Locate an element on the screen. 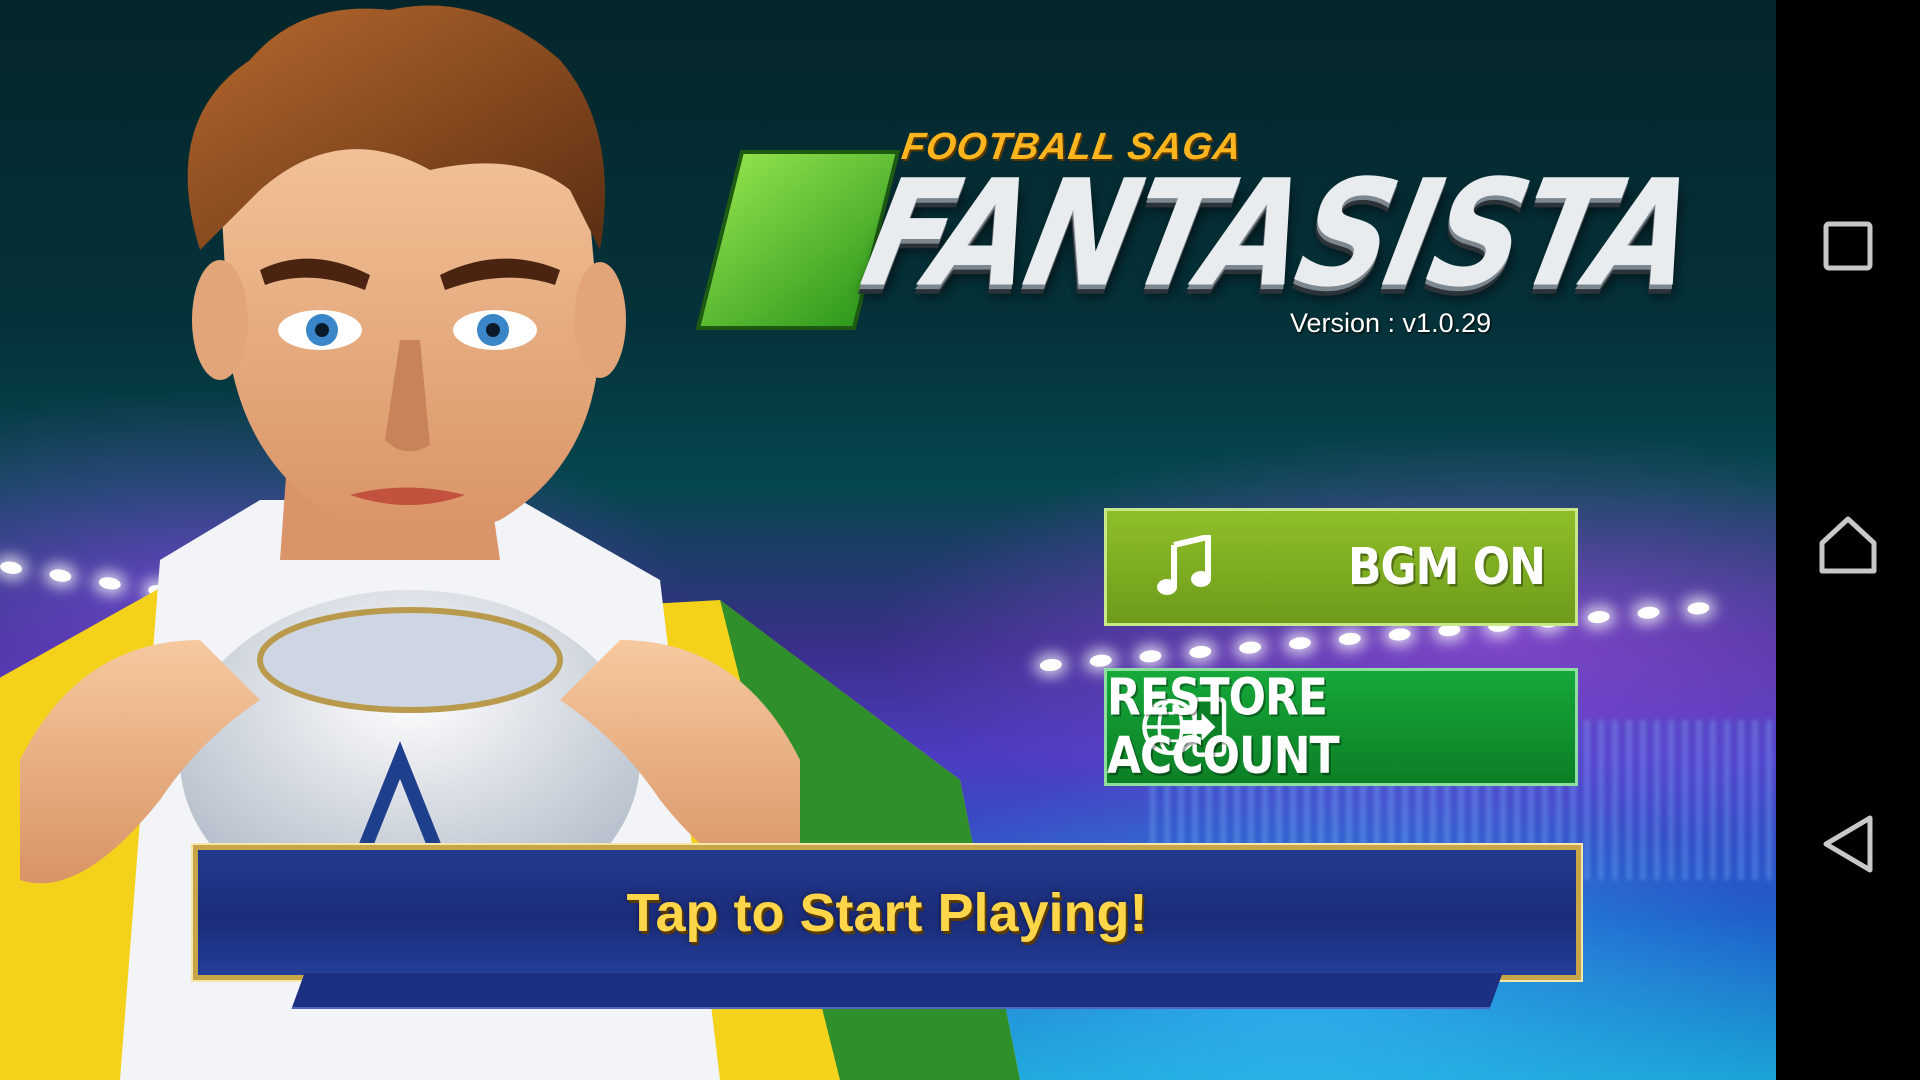  tap-to-start-banner: Tap to Start Playing! is located at coordinates (887, 912).